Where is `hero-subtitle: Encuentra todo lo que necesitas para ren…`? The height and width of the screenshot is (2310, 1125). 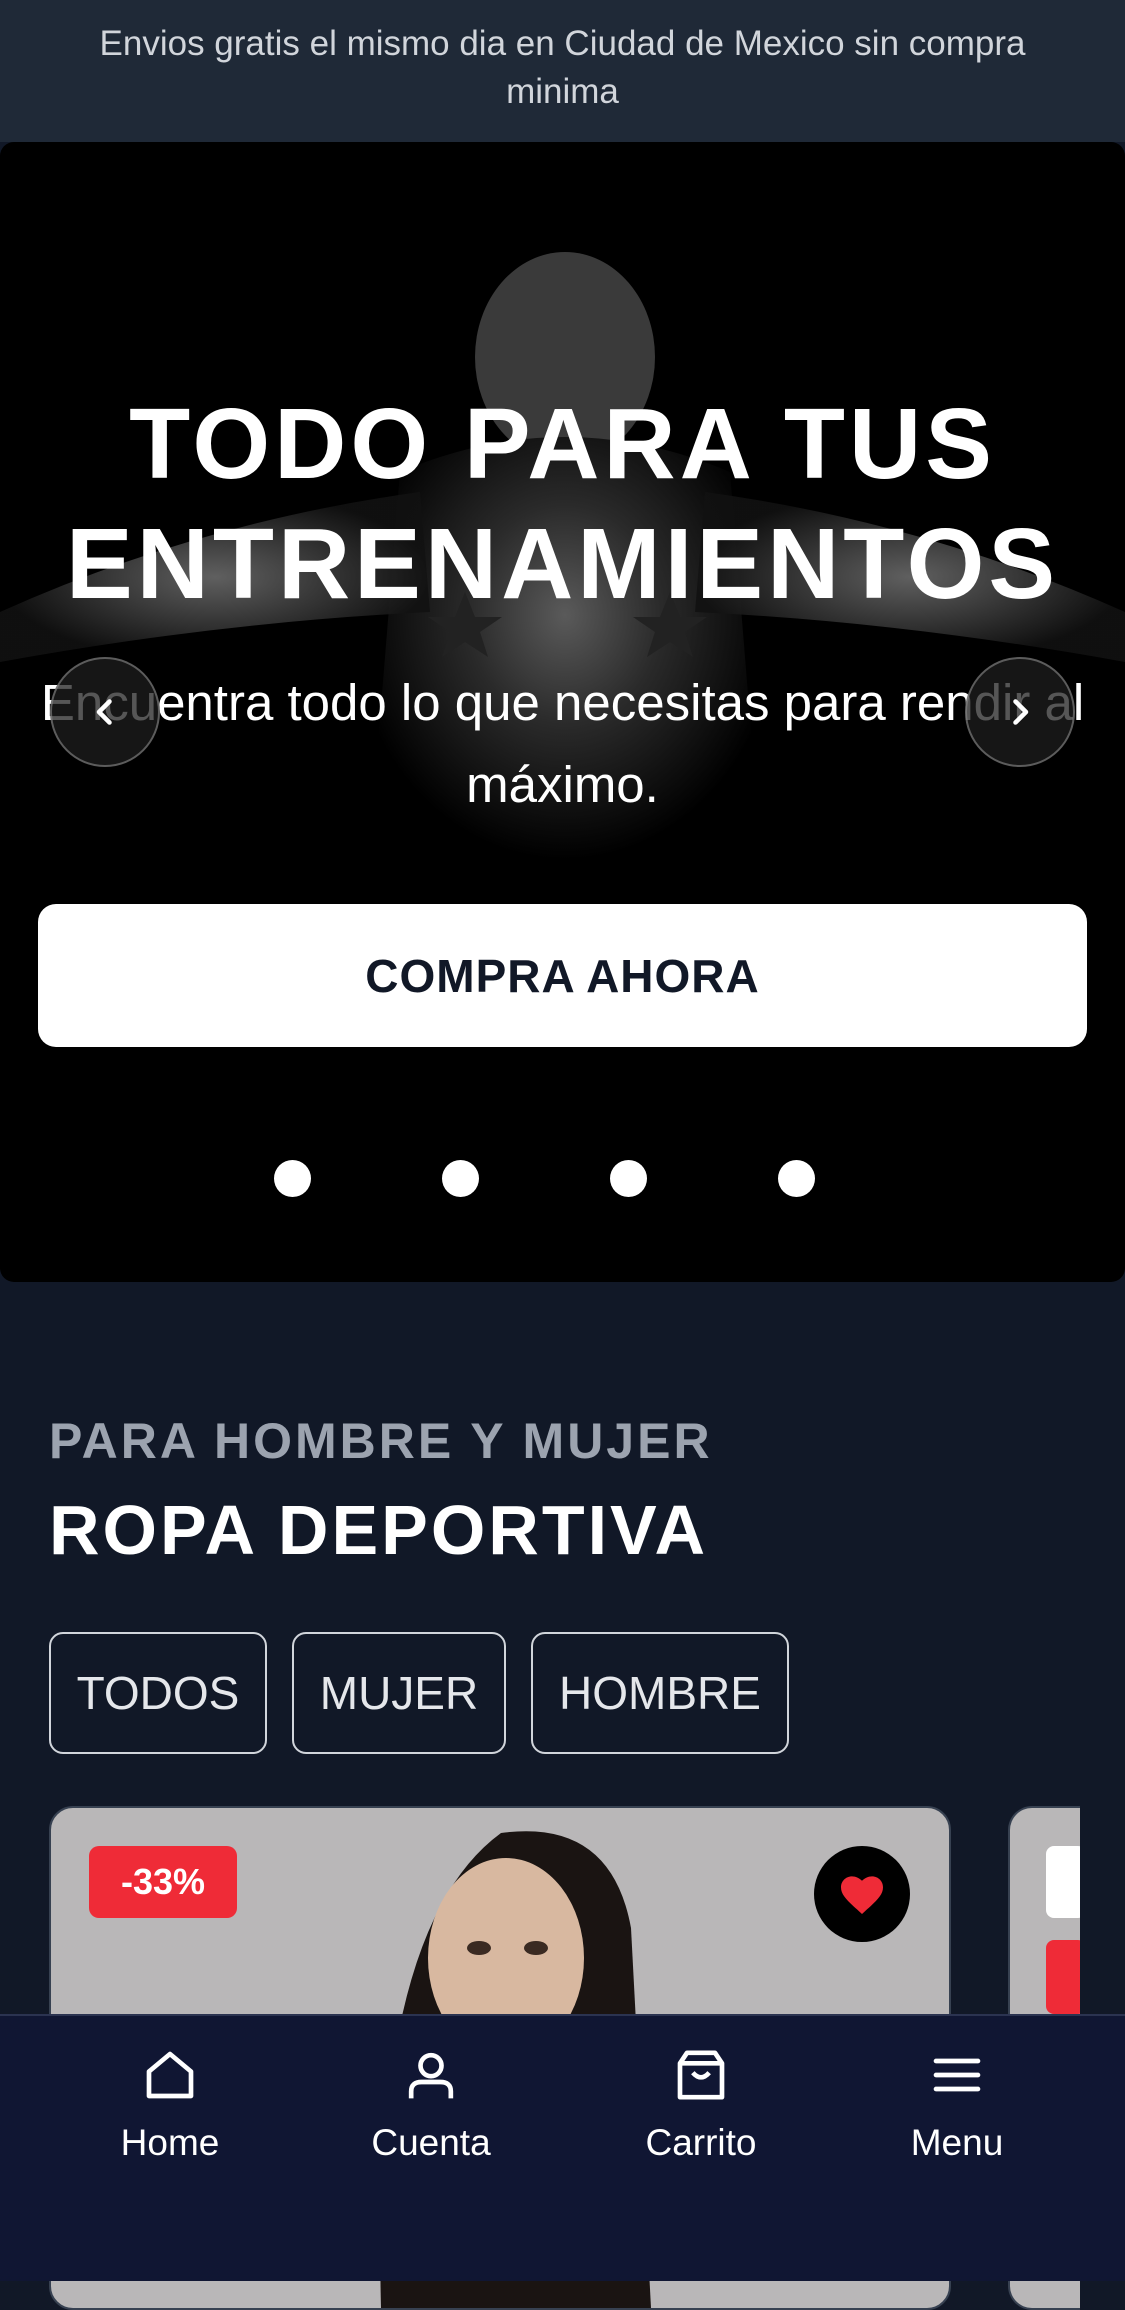
hero-subtitle: Encuentra todo lo que necesitas para ren… is located at coordinates (562, 743).